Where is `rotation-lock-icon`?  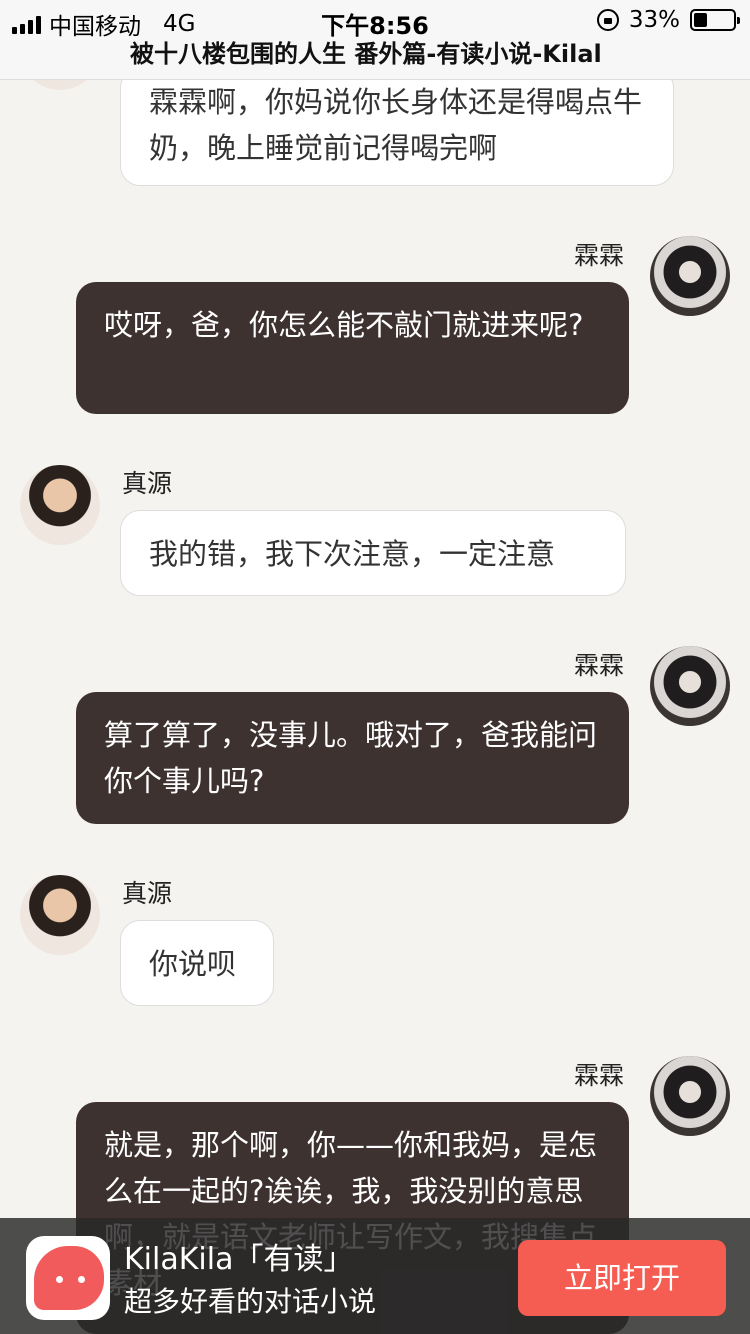
rotation-lock-icon is located at coordinates (607, 20).